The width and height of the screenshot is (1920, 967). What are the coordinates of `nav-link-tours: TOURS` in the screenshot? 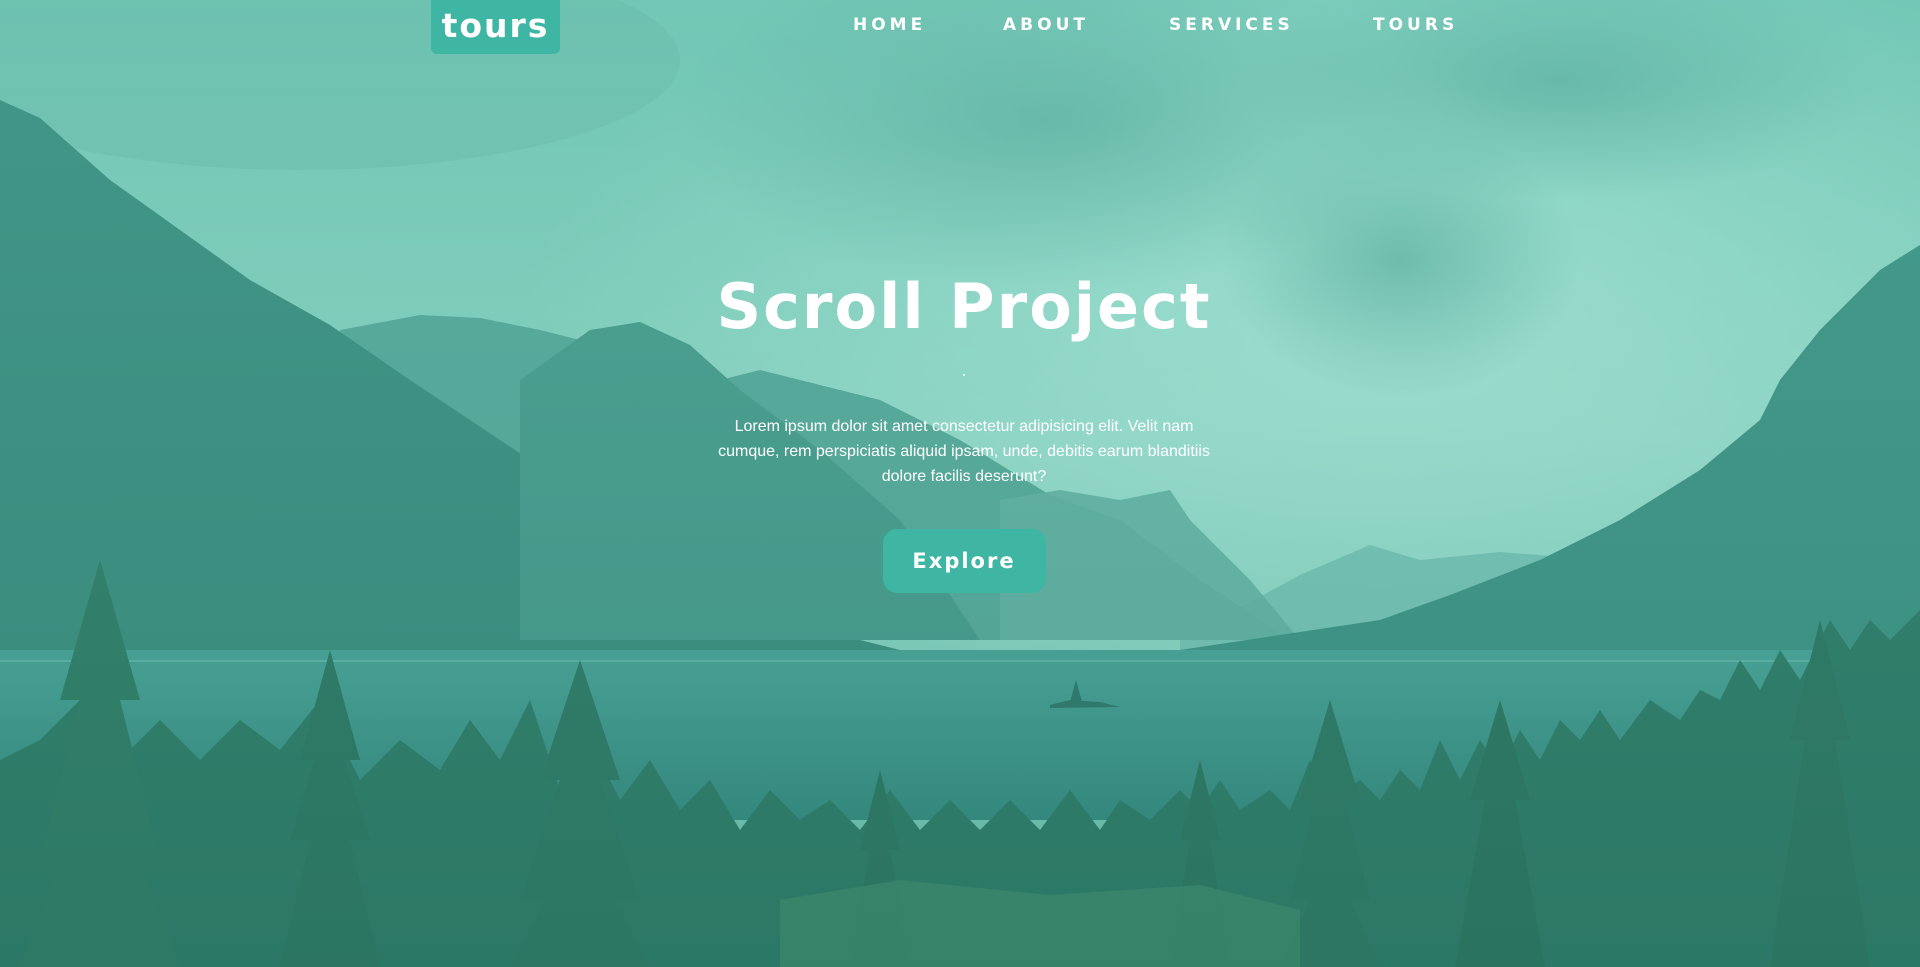 It's located at (1415, 25).